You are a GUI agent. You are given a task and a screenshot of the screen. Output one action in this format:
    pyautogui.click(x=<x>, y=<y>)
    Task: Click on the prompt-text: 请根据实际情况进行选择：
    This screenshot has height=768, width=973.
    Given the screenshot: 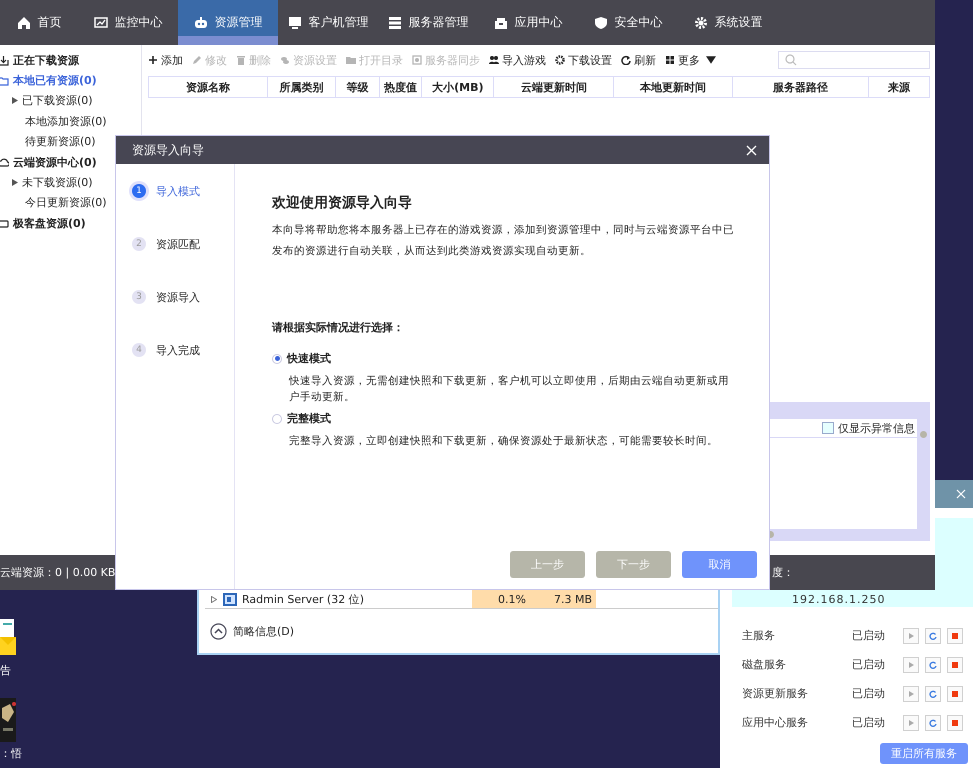 What is the action you would take?
    pyautogui.click(x=338, y=327)
    